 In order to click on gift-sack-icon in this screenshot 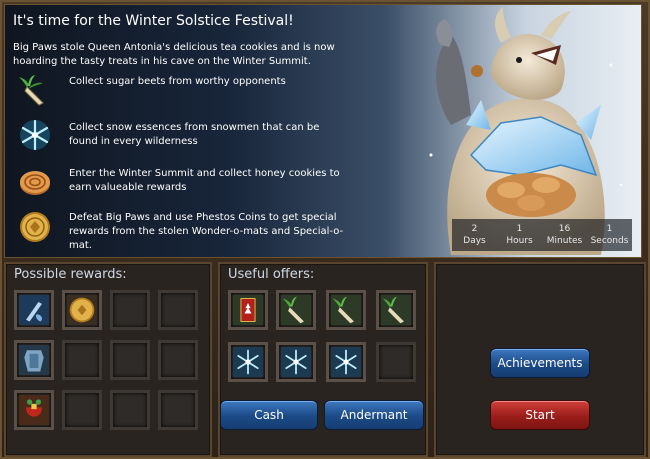, I will do `click(34, 410)`.